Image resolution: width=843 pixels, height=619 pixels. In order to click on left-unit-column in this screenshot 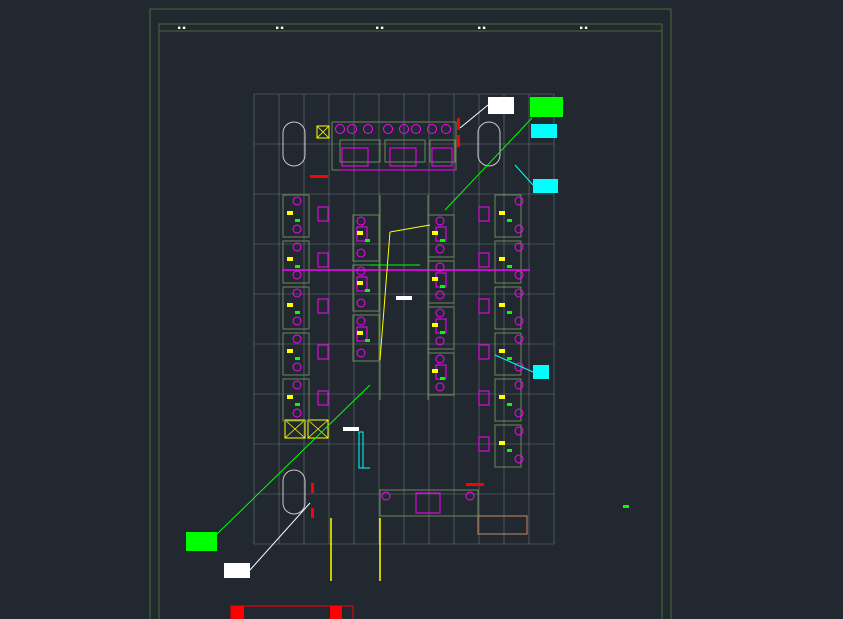, I will do `click(305, 308)`.